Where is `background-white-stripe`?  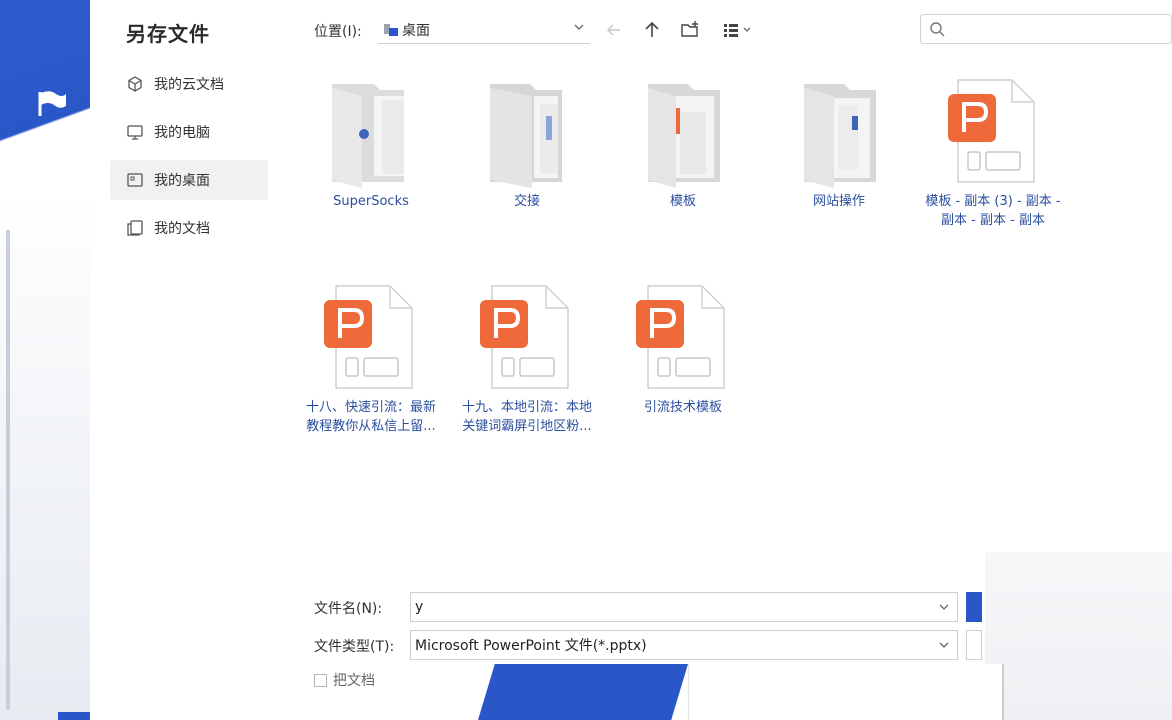 background-white-stripe is located at coordinates (45, 455).